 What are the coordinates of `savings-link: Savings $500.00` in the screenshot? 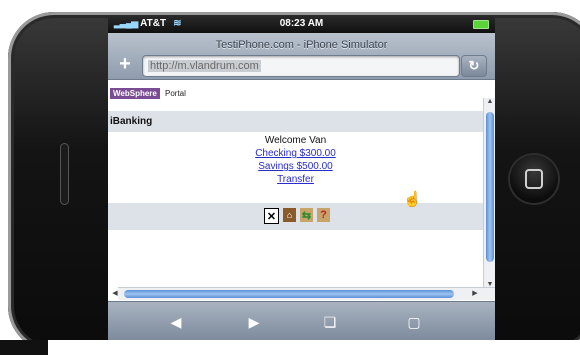 It's located at (295, 166).